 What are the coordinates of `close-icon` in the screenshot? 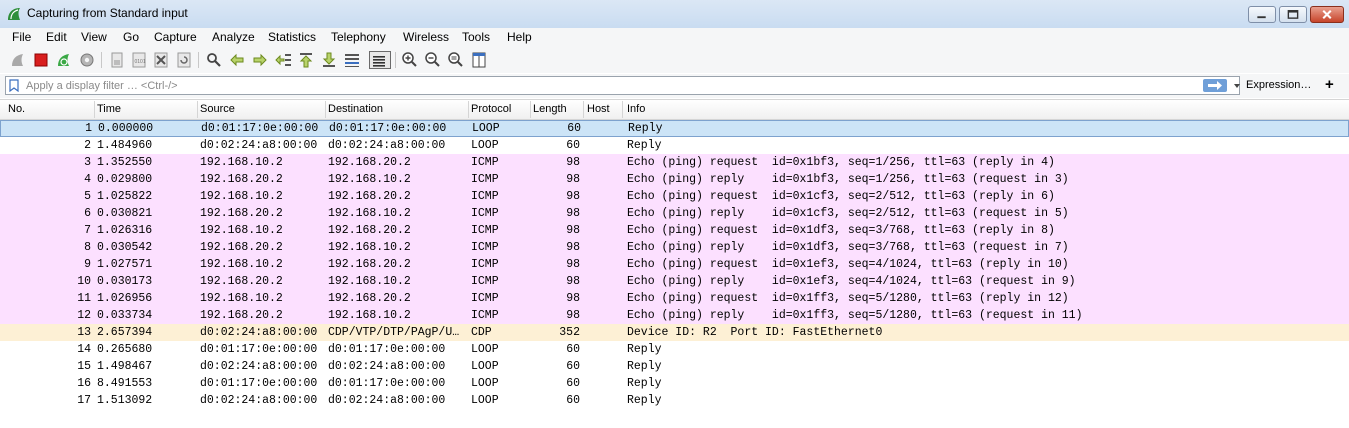 It's located at (1327, 15).